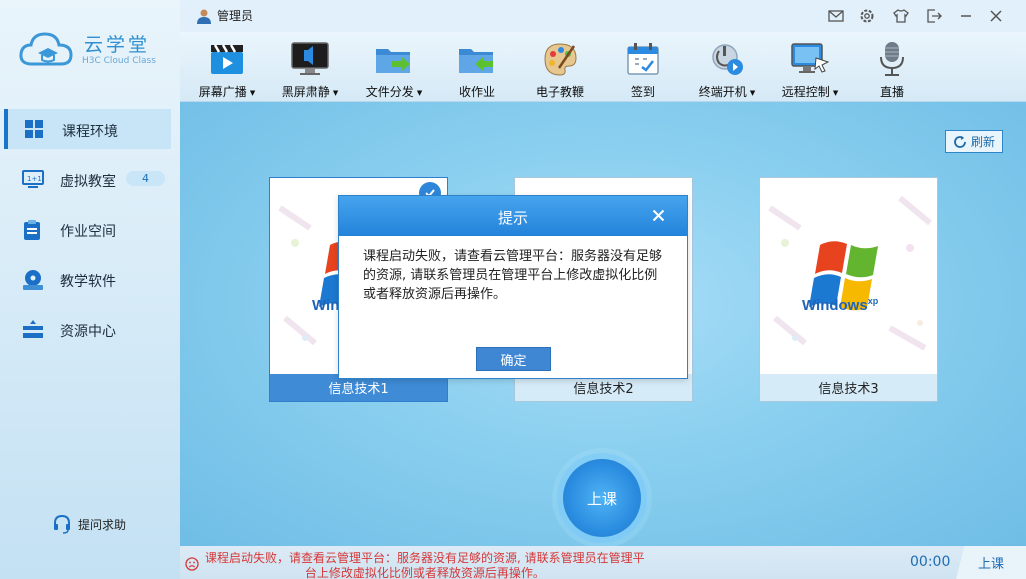 The height and width of the screenshot is (579, 1026). Describe the element at coordinates (930, 562) in the screenshot. I see `class-timer: 00:00` at that location.